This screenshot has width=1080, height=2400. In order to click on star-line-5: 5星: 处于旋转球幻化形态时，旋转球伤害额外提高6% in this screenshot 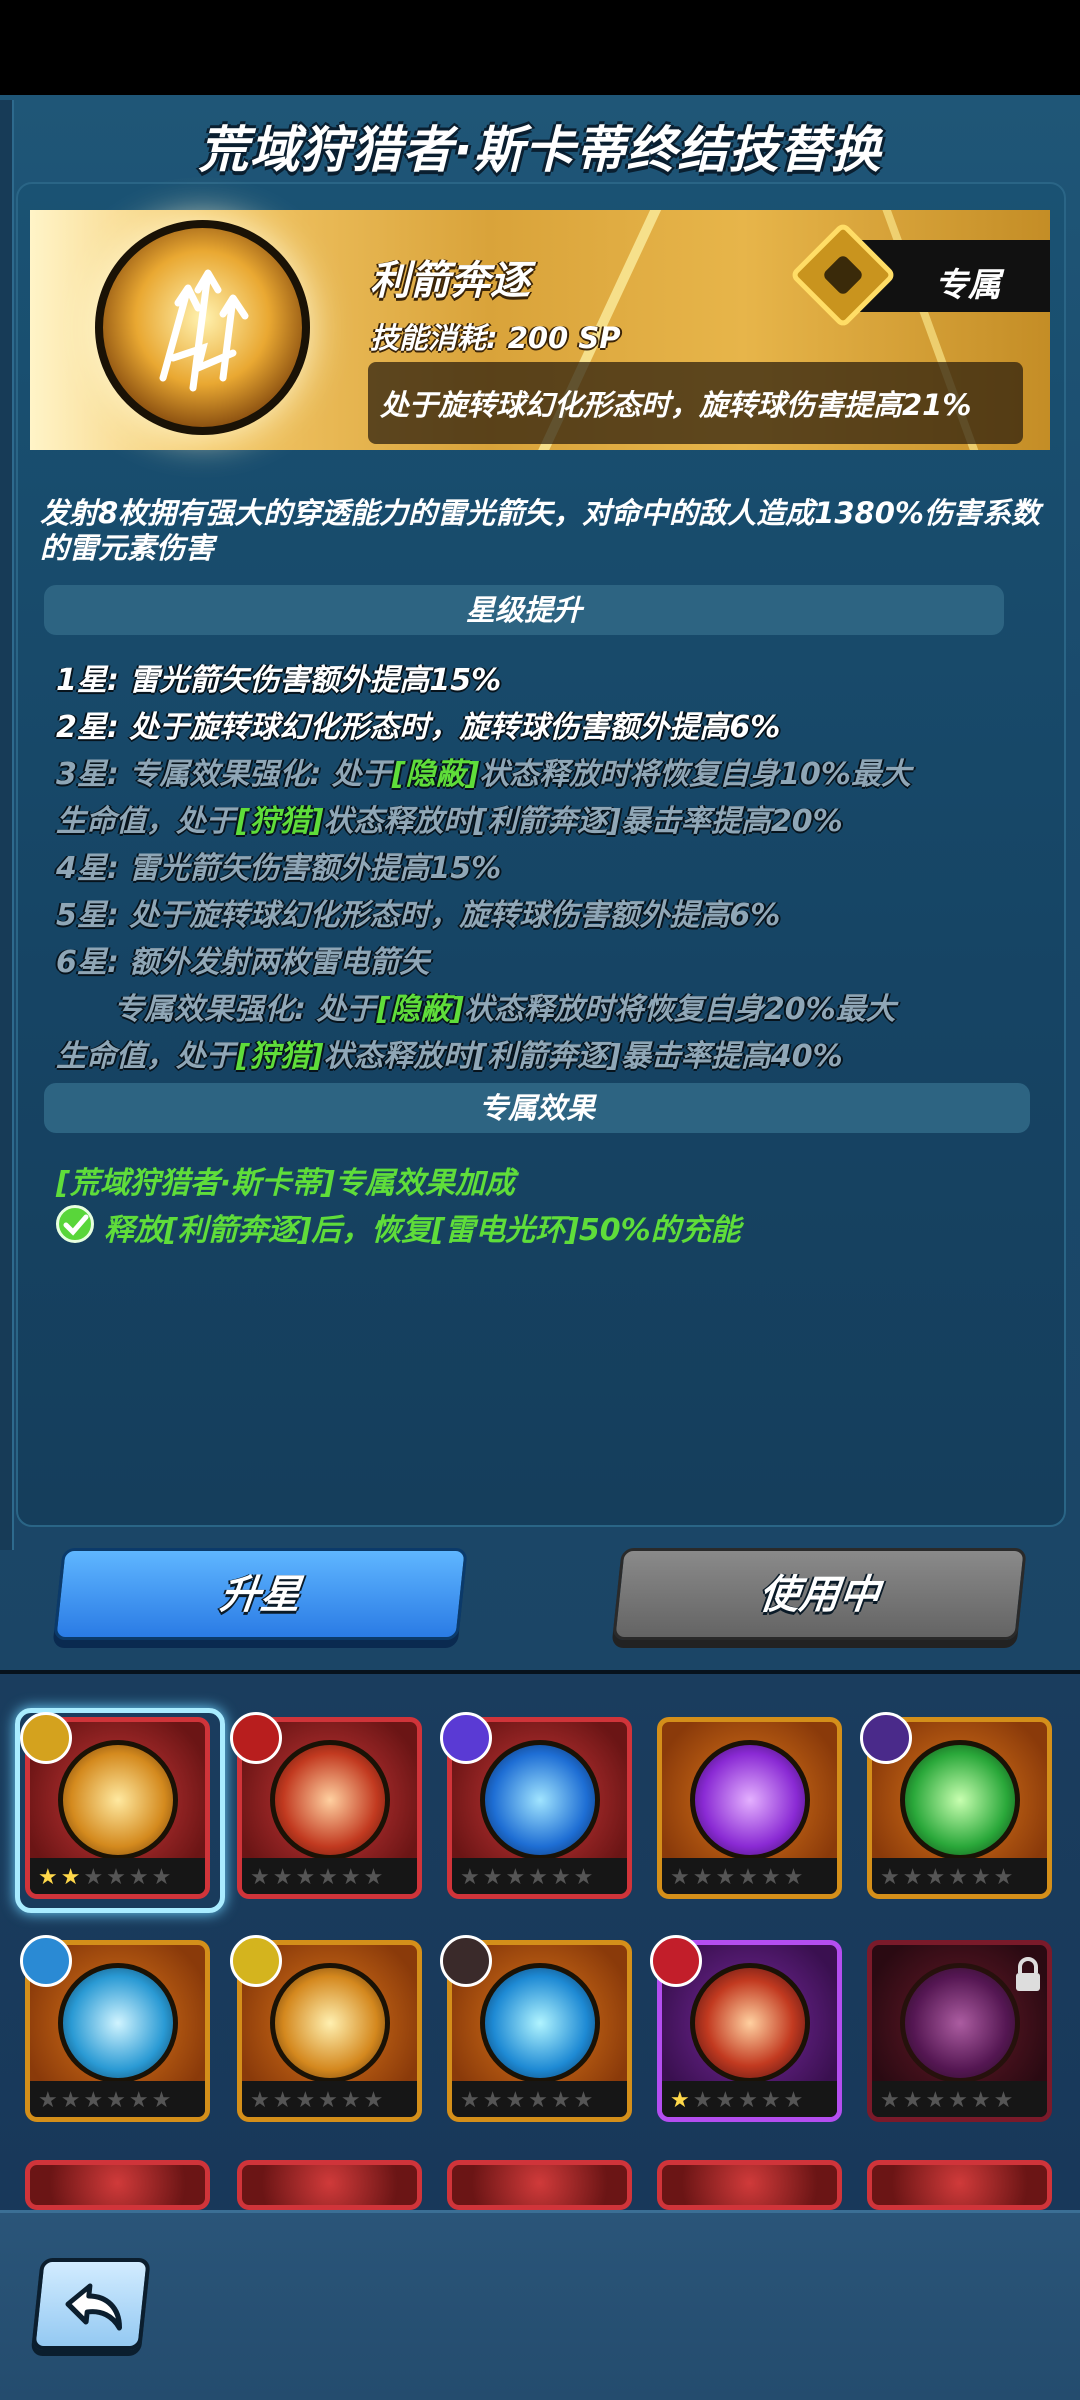, I will do `click(418, 915)`.